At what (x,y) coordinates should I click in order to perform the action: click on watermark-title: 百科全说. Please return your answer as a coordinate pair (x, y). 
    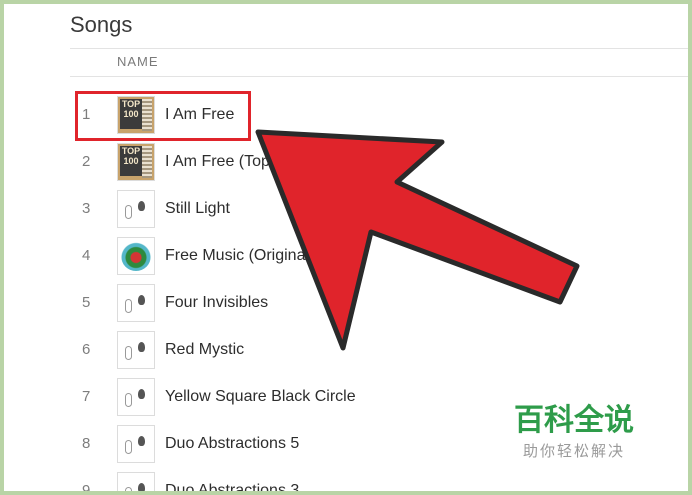
    Looking at the image, I should click on (574, 420).